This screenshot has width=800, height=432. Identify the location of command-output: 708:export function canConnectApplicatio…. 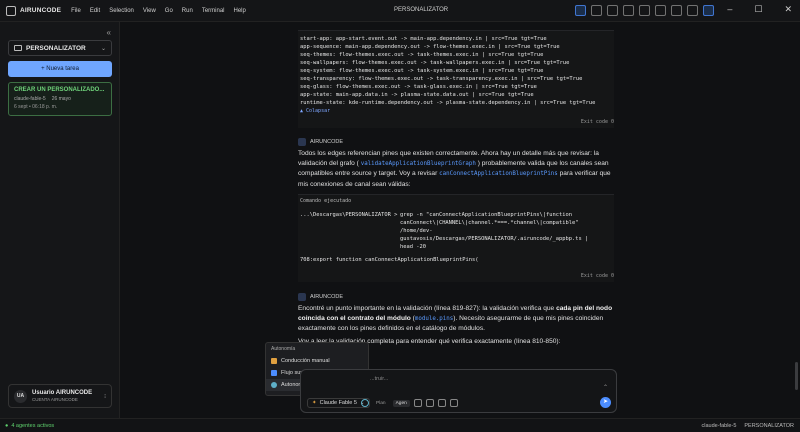
(389, 260).